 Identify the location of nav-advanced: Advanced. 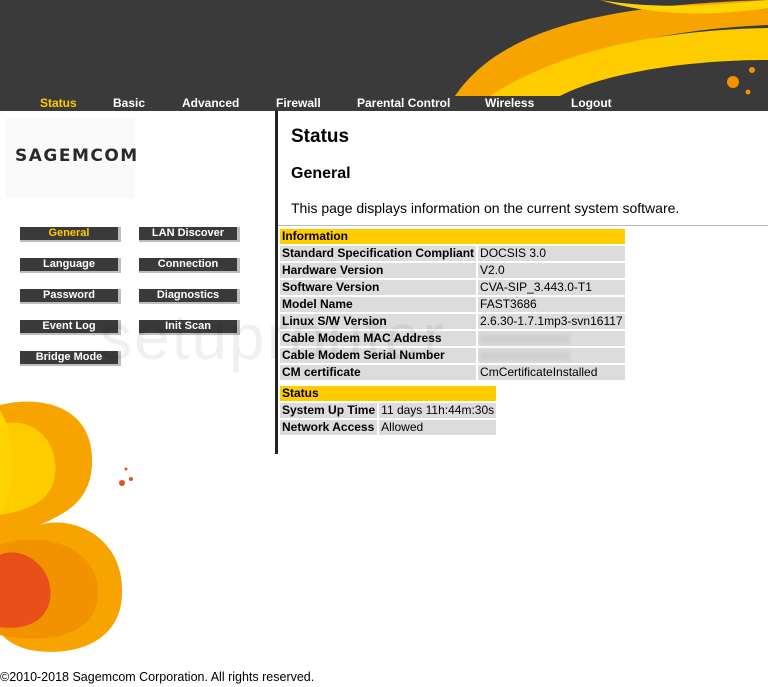
(210, 103).